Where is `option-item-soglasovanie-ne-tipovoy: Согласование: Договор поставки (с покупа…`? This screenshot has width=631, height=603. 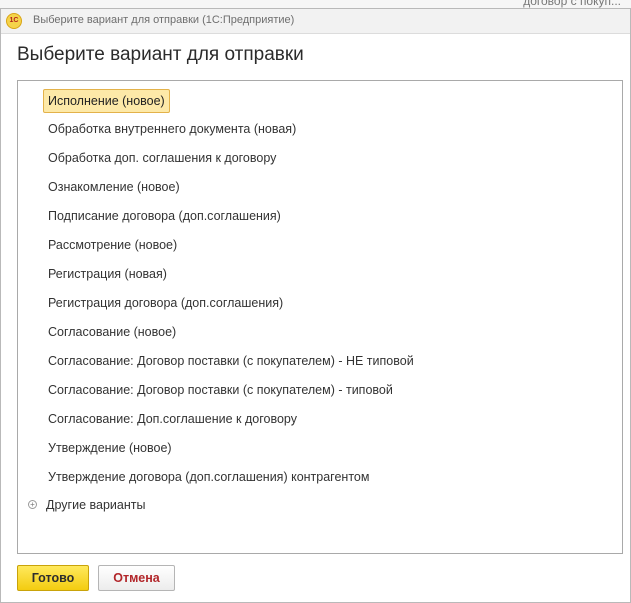
option-item-soglasovanie-ne-tipovoy: Согласование: Договор поставки (с покупа… is located at coordinates (231, 361).